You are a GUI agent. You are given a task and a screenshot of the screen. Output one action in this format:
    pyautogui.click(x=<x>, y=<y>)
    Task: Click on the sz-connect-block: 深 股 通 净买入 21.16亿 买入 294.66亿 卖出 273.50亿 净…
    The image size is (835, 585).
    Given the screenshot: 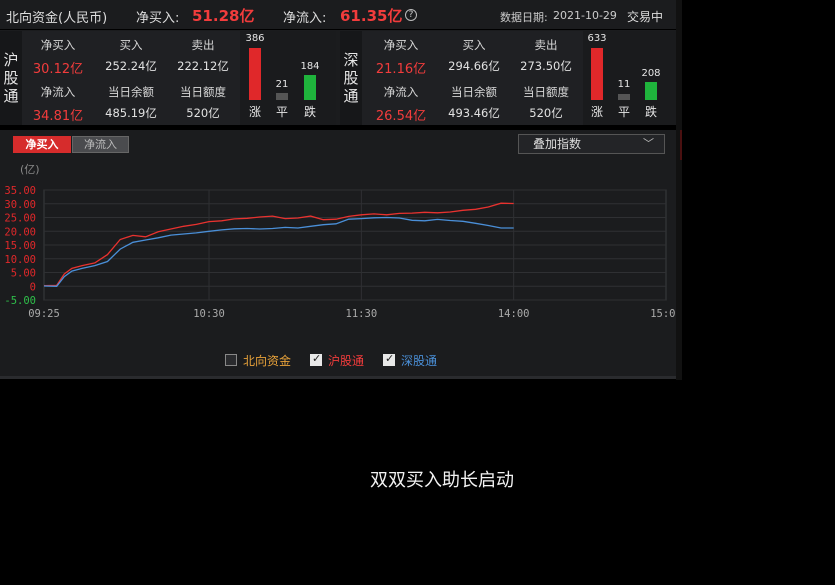 What is the action you would take?
    pyautogui.click(x=508, y=78)
    